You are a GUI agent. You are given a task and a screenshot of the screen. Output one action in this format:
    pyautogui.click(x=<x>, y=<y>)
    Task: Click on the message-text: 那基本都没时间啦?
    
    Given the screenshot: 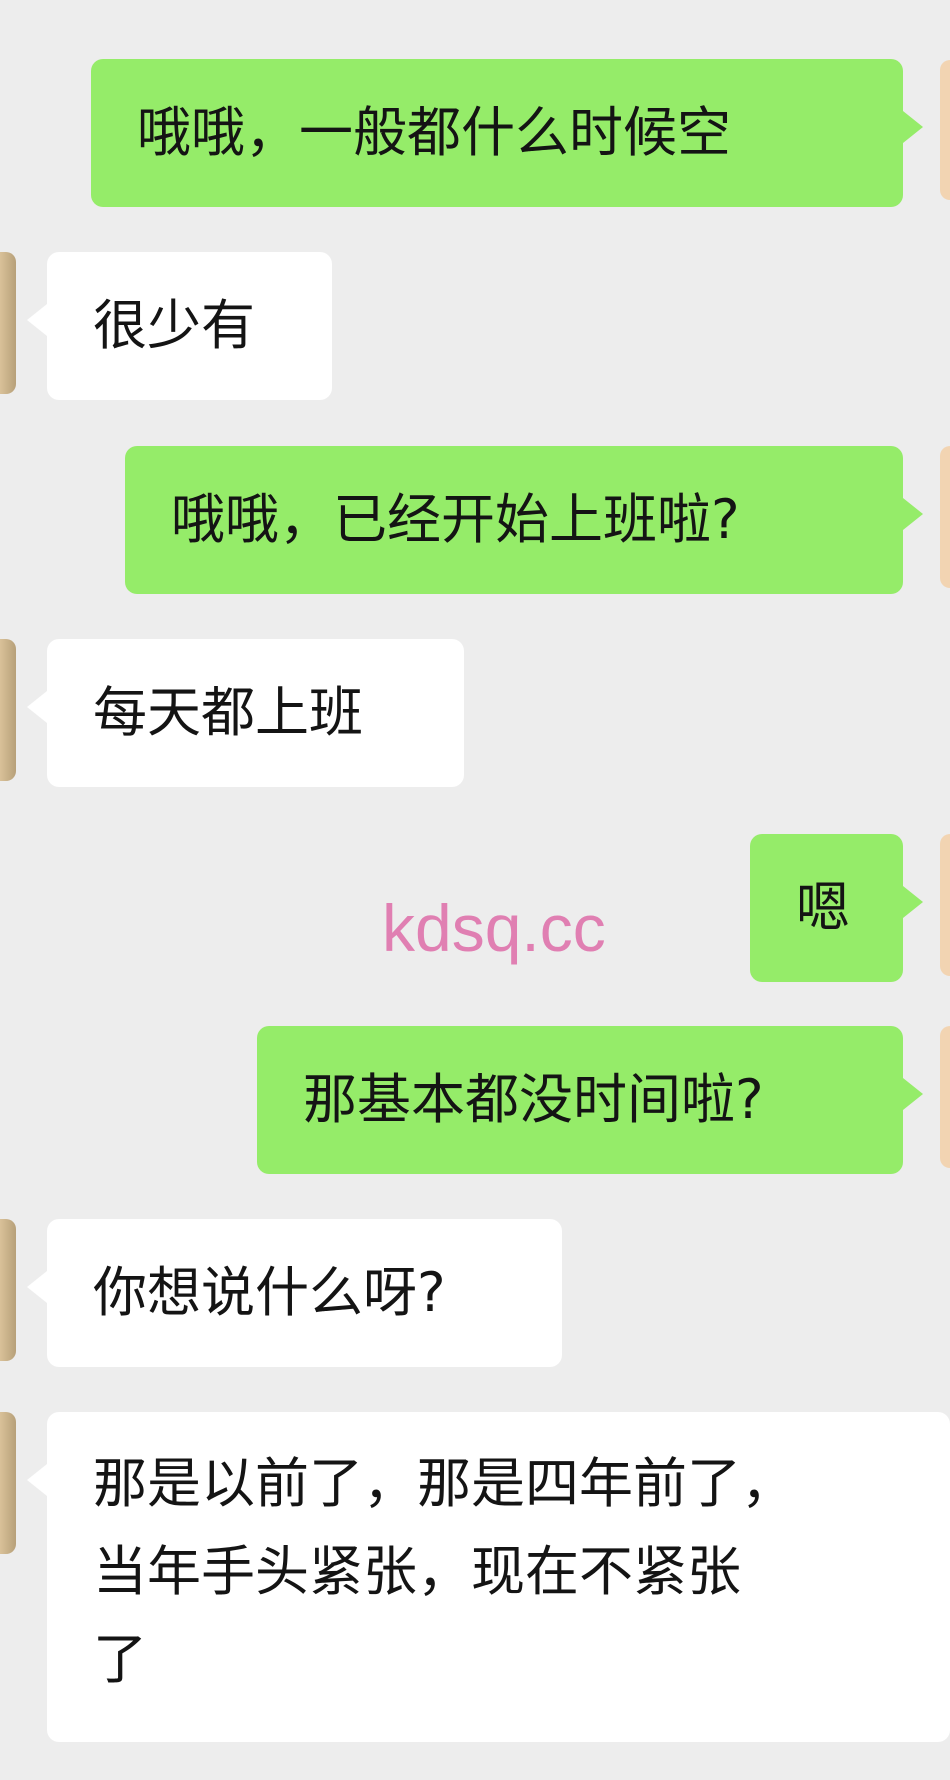 What is the action you would take?
    pyautogui.click(x=533, y=1099)
    